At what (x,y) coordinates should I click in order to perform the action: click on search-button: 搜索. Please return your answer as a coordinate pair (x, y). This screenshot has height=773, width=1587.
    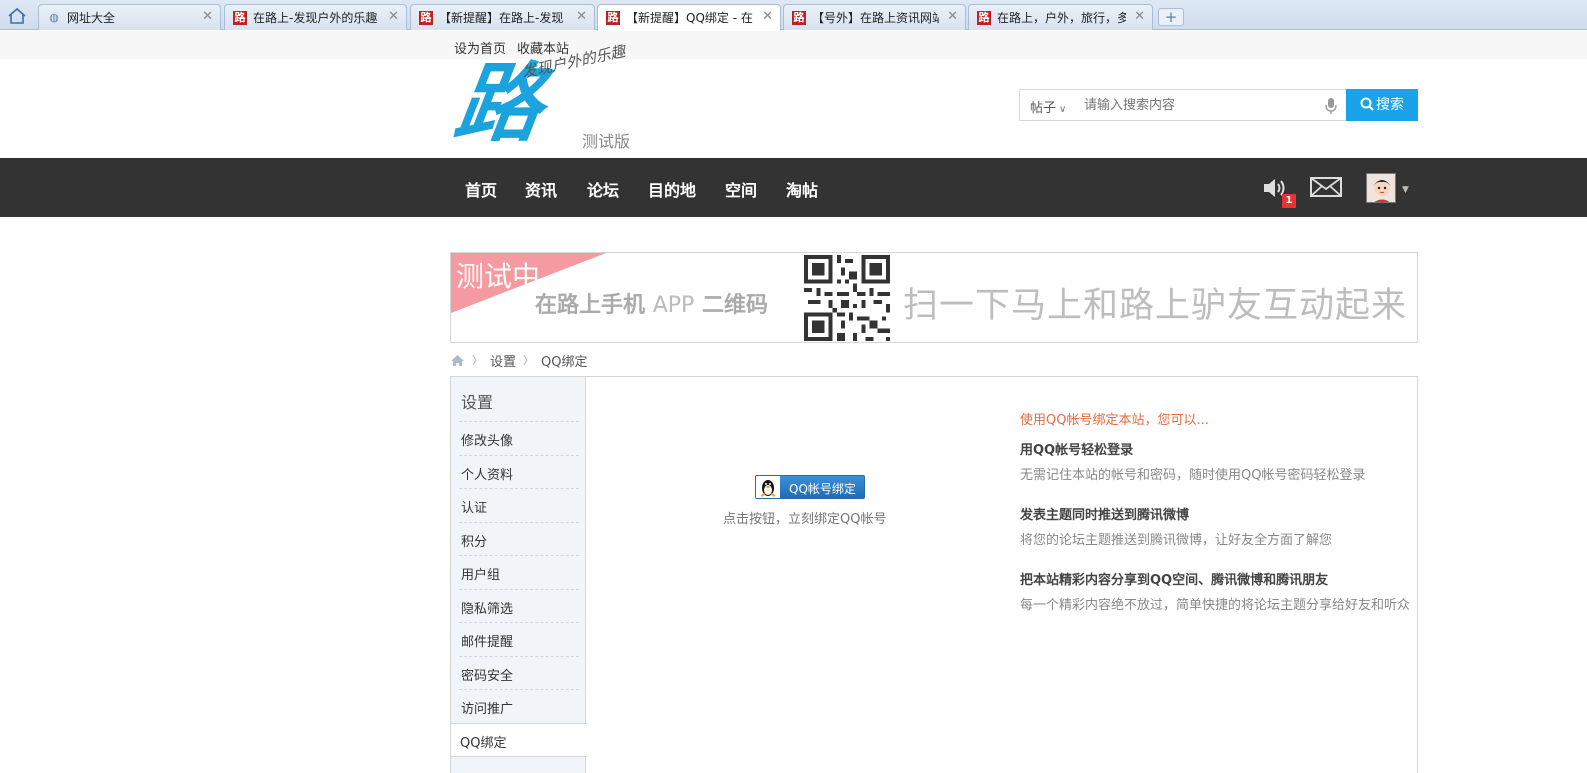
    Looking at the image, I should click on (1382, 105).